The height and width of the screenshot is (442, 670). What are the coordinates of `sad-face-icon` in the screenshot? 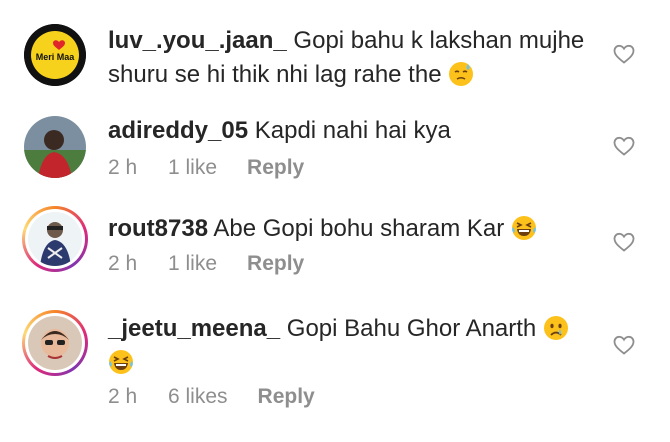 It's located at (555, 328).